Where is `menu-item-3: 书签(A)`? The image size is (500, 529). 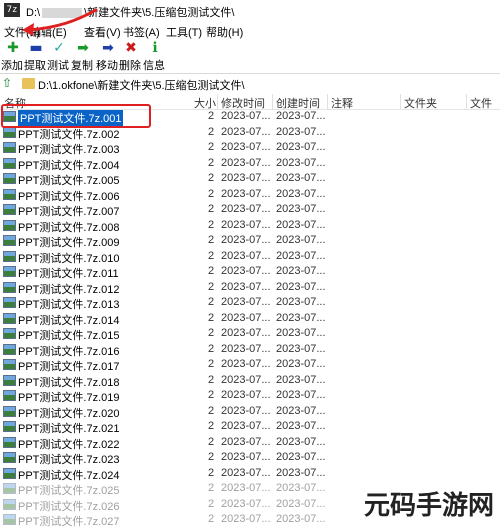
menu-item-3: 书签(A) is located at coordinates (141, 32).